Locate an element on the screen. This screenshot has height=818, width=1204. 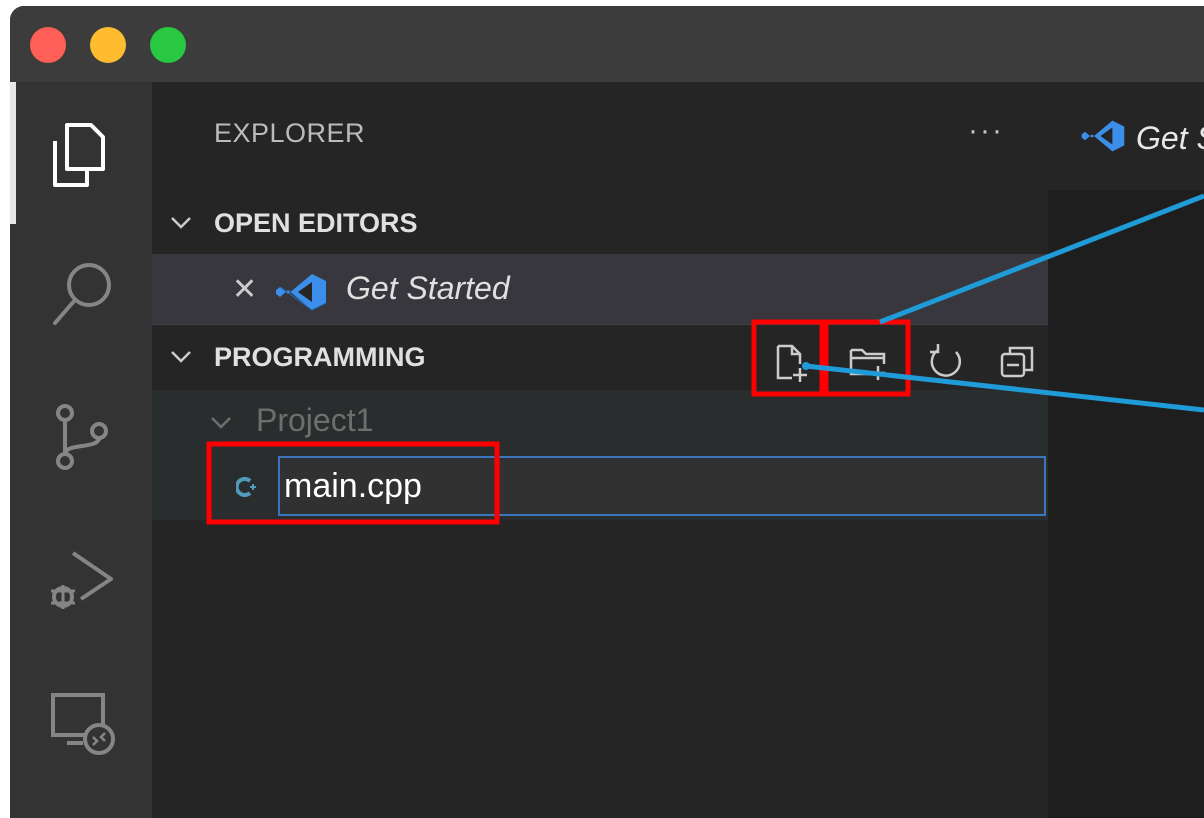
search-icon is located at coordinates (82, 294).